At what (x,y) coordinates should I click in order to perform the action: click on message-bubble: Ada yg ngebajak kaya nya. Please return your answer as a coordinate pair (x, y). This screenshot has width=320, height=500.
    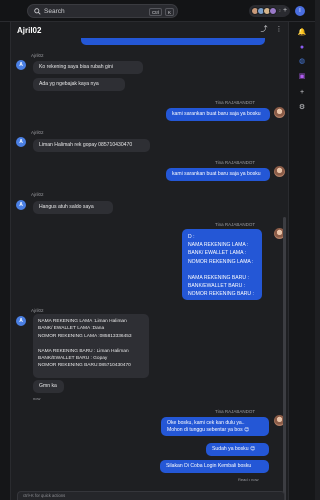
    Looking at the image, I should click on (79, 84).